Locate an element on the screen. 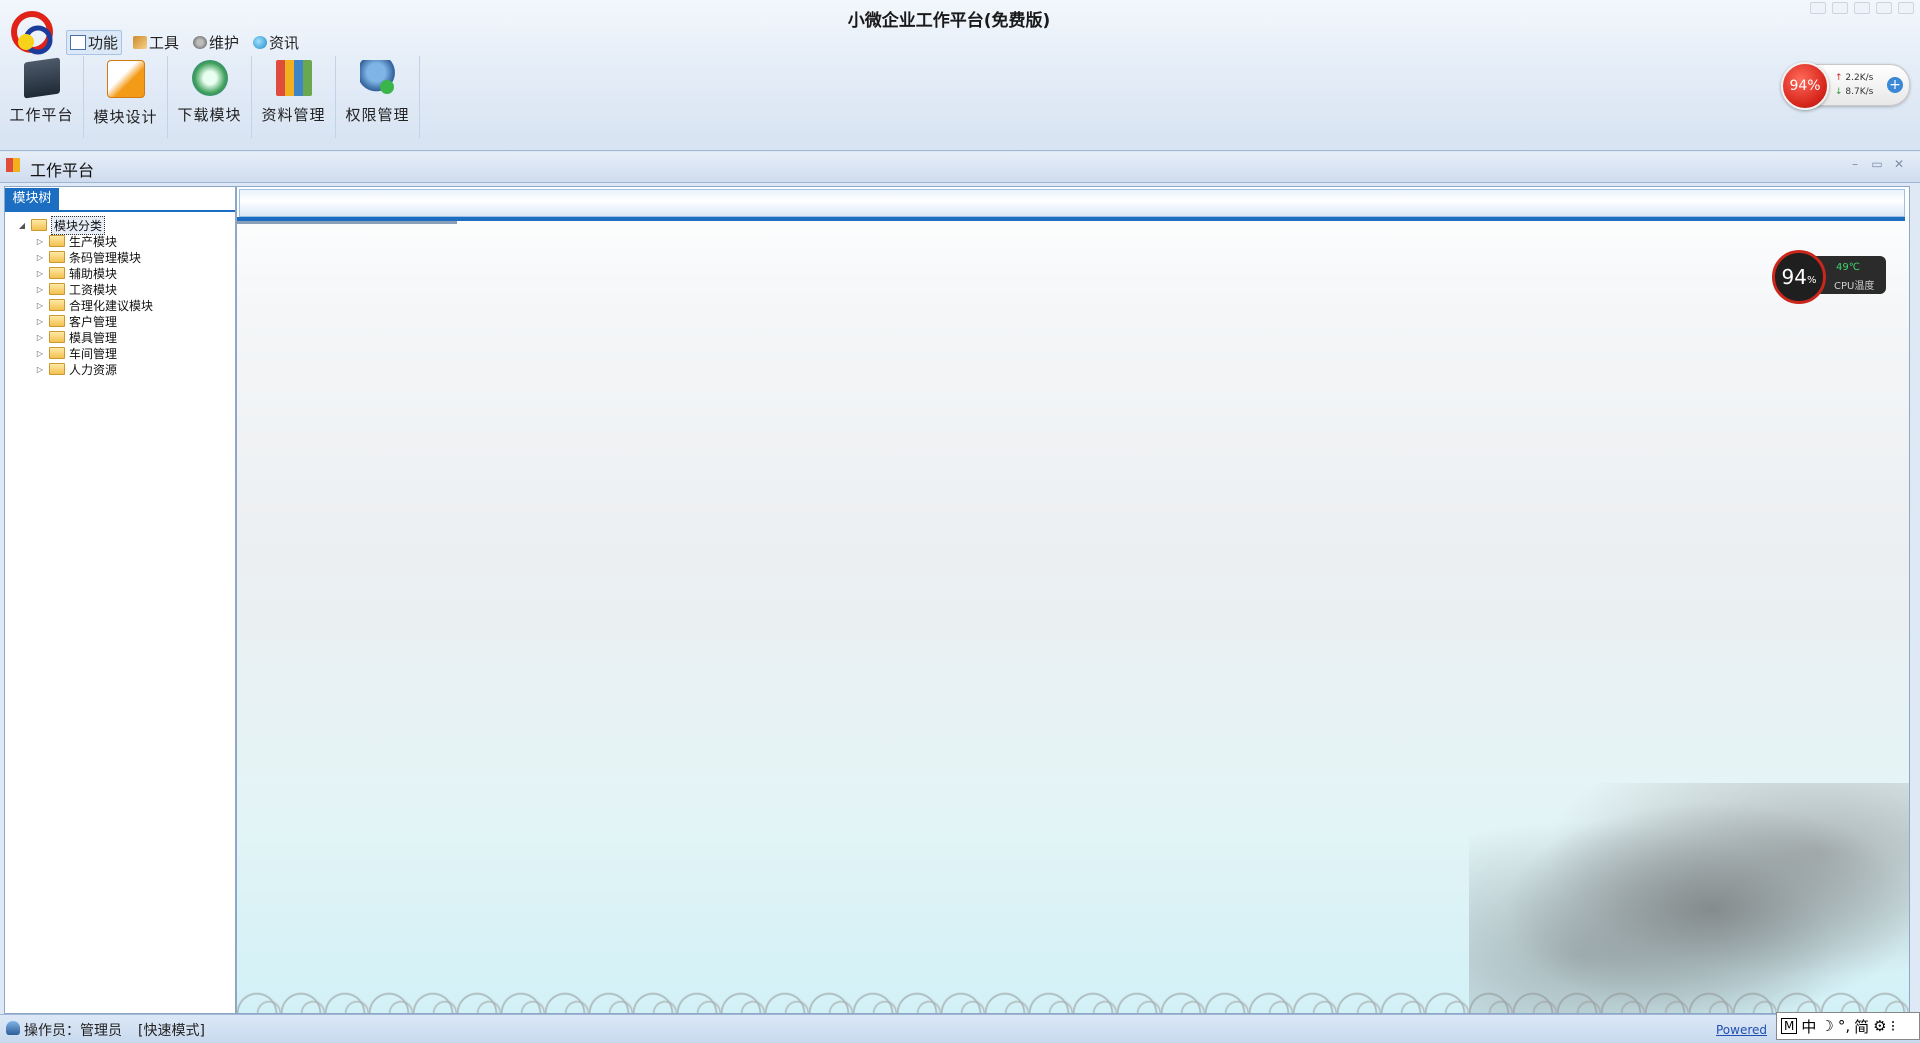 The height and width of the screenshot is (1043, 1920). documents-button: 资料管理 is located at coordinates (294, 97).